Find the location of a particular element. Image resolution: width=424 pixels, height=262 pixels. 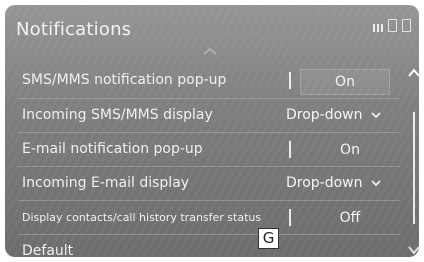

setting-row-sms-display: Incoming SMS/MMS display Drop-down is located at coordinates (209, 115).